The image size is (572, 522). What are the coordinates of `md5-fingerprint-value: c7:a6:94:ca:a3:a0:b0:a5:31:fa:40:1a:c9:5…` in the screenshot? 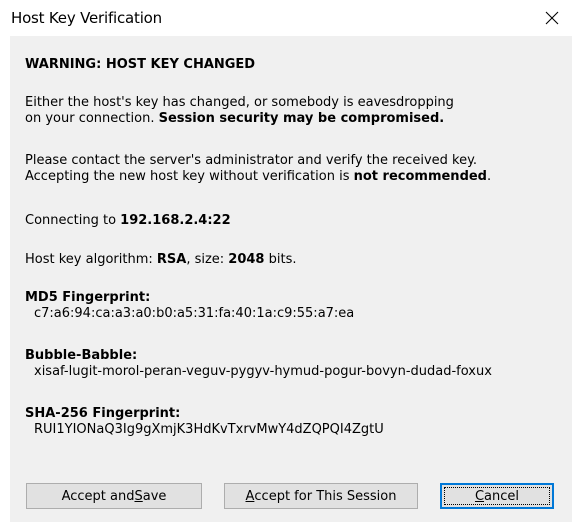 It's located at (194, 313).